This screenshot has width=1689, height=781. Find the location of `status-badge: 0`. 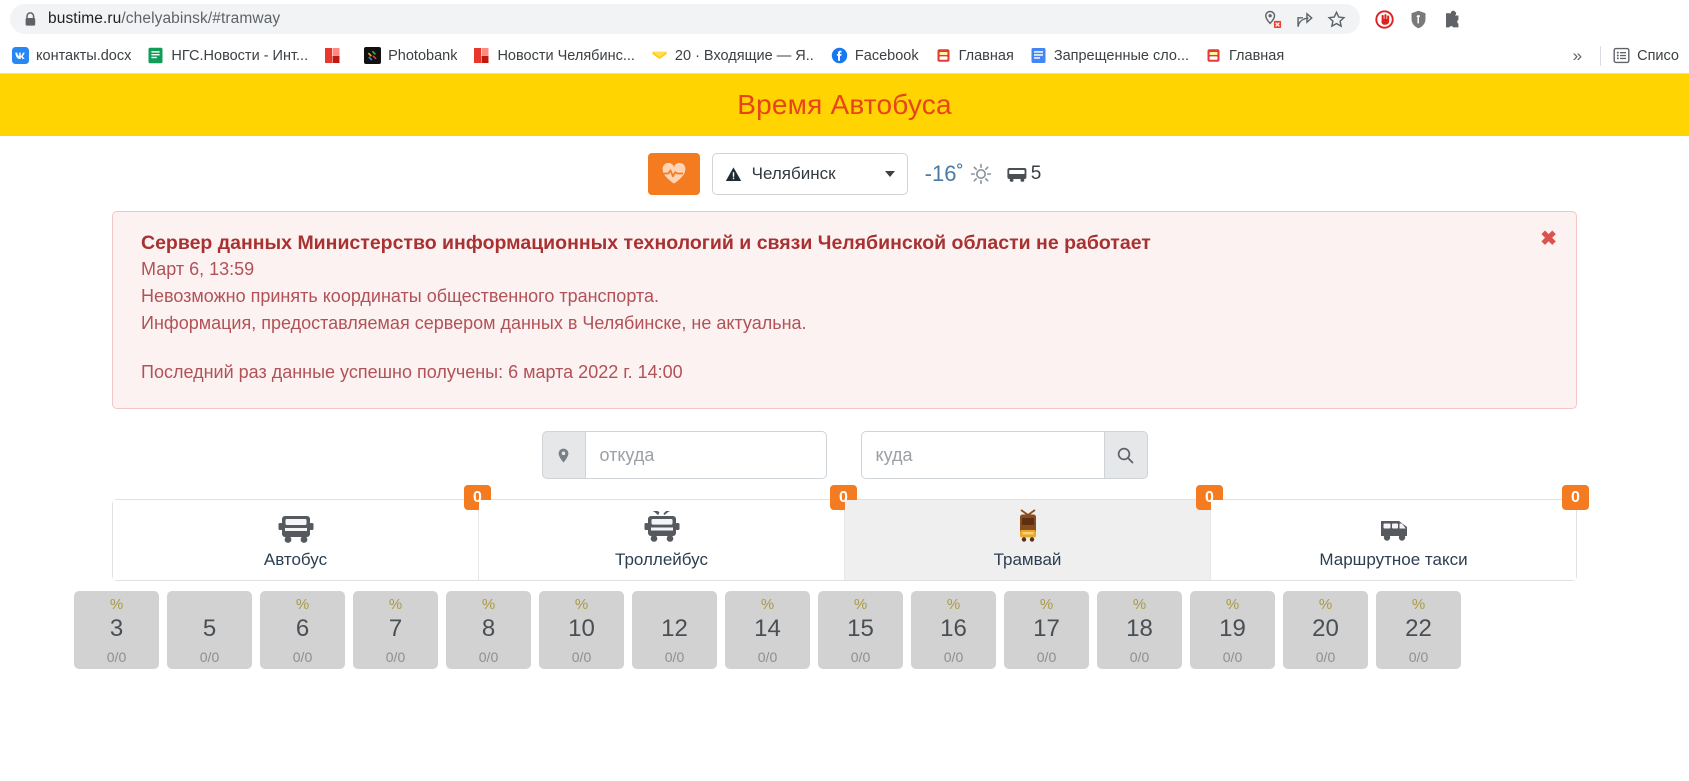

status-badge: 0 is located at coordinates (1575, 498).